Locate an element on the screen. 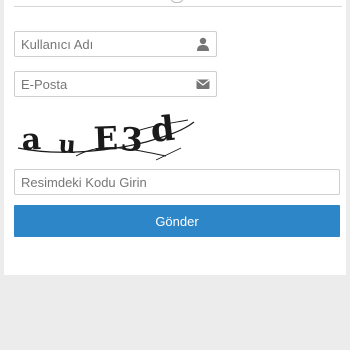 The image size is (350, 350). top-icon-fragment is located at coordinates (177, 1).